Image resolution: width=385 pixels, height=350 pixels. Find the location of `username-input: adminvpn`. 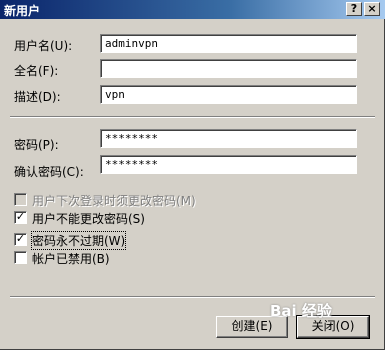

username-input: adminvpn is located at coordinates (228, 43).